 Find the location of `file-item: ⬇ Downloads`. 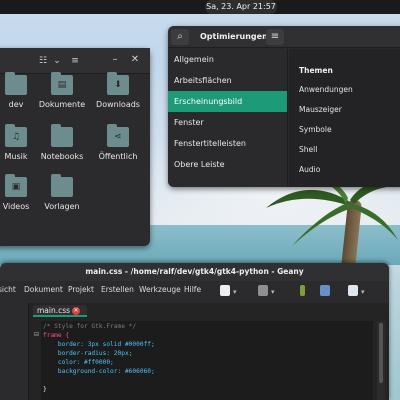

file-item: ⬇ Downloads is located at coordinates (118, 91).